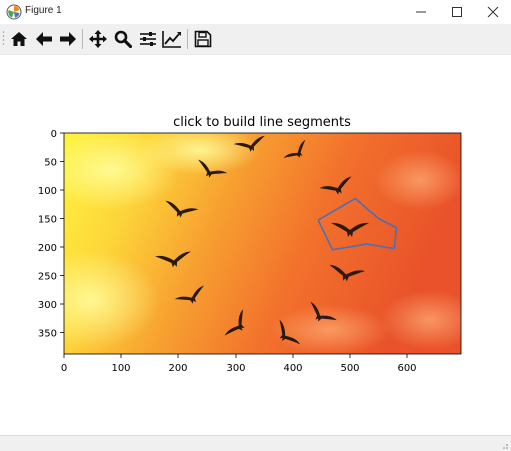  Describe the element at coordinates (47, 220) in the screenshot. I see `y-tick-label: 150` at that location.